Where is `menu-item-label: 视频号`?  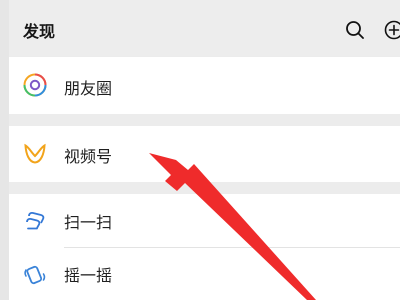 menu-item-label: 视频号 is located at coordinates (88, 156).